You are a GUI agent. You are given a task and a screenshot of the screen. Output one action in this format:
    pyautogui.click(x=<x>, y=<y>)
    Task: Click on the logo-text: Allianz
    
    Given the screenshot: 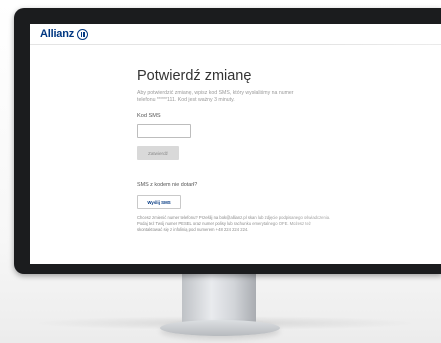 What is the action you would take?
    pyautogui.click(x=57, y=34)
    